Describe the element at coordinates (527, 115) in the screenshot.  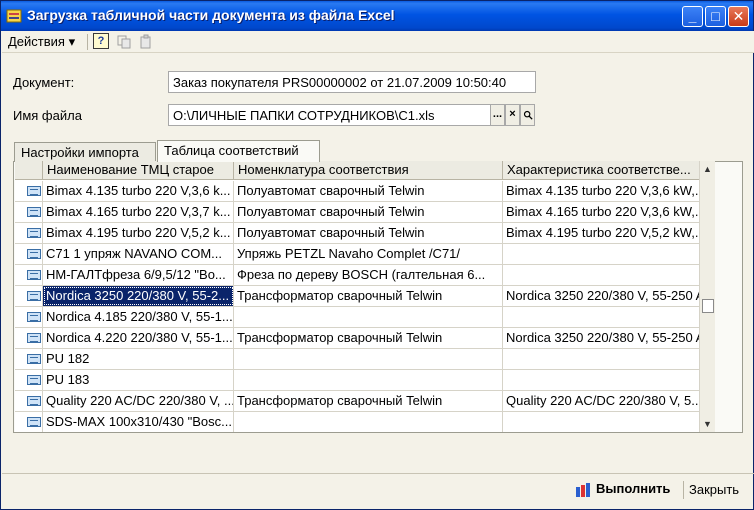
I see `open-search-icon` at that location.